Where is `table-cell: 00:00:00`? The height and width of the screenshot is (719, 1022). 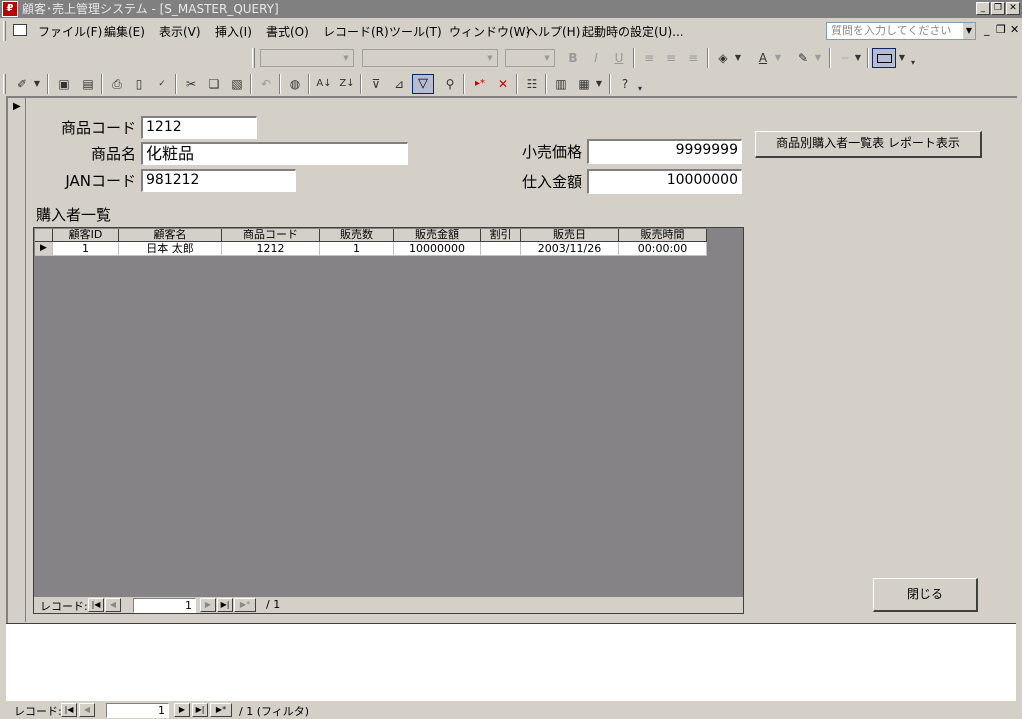
table-cell: 00:00:00 is located at coordinates (663, 249).